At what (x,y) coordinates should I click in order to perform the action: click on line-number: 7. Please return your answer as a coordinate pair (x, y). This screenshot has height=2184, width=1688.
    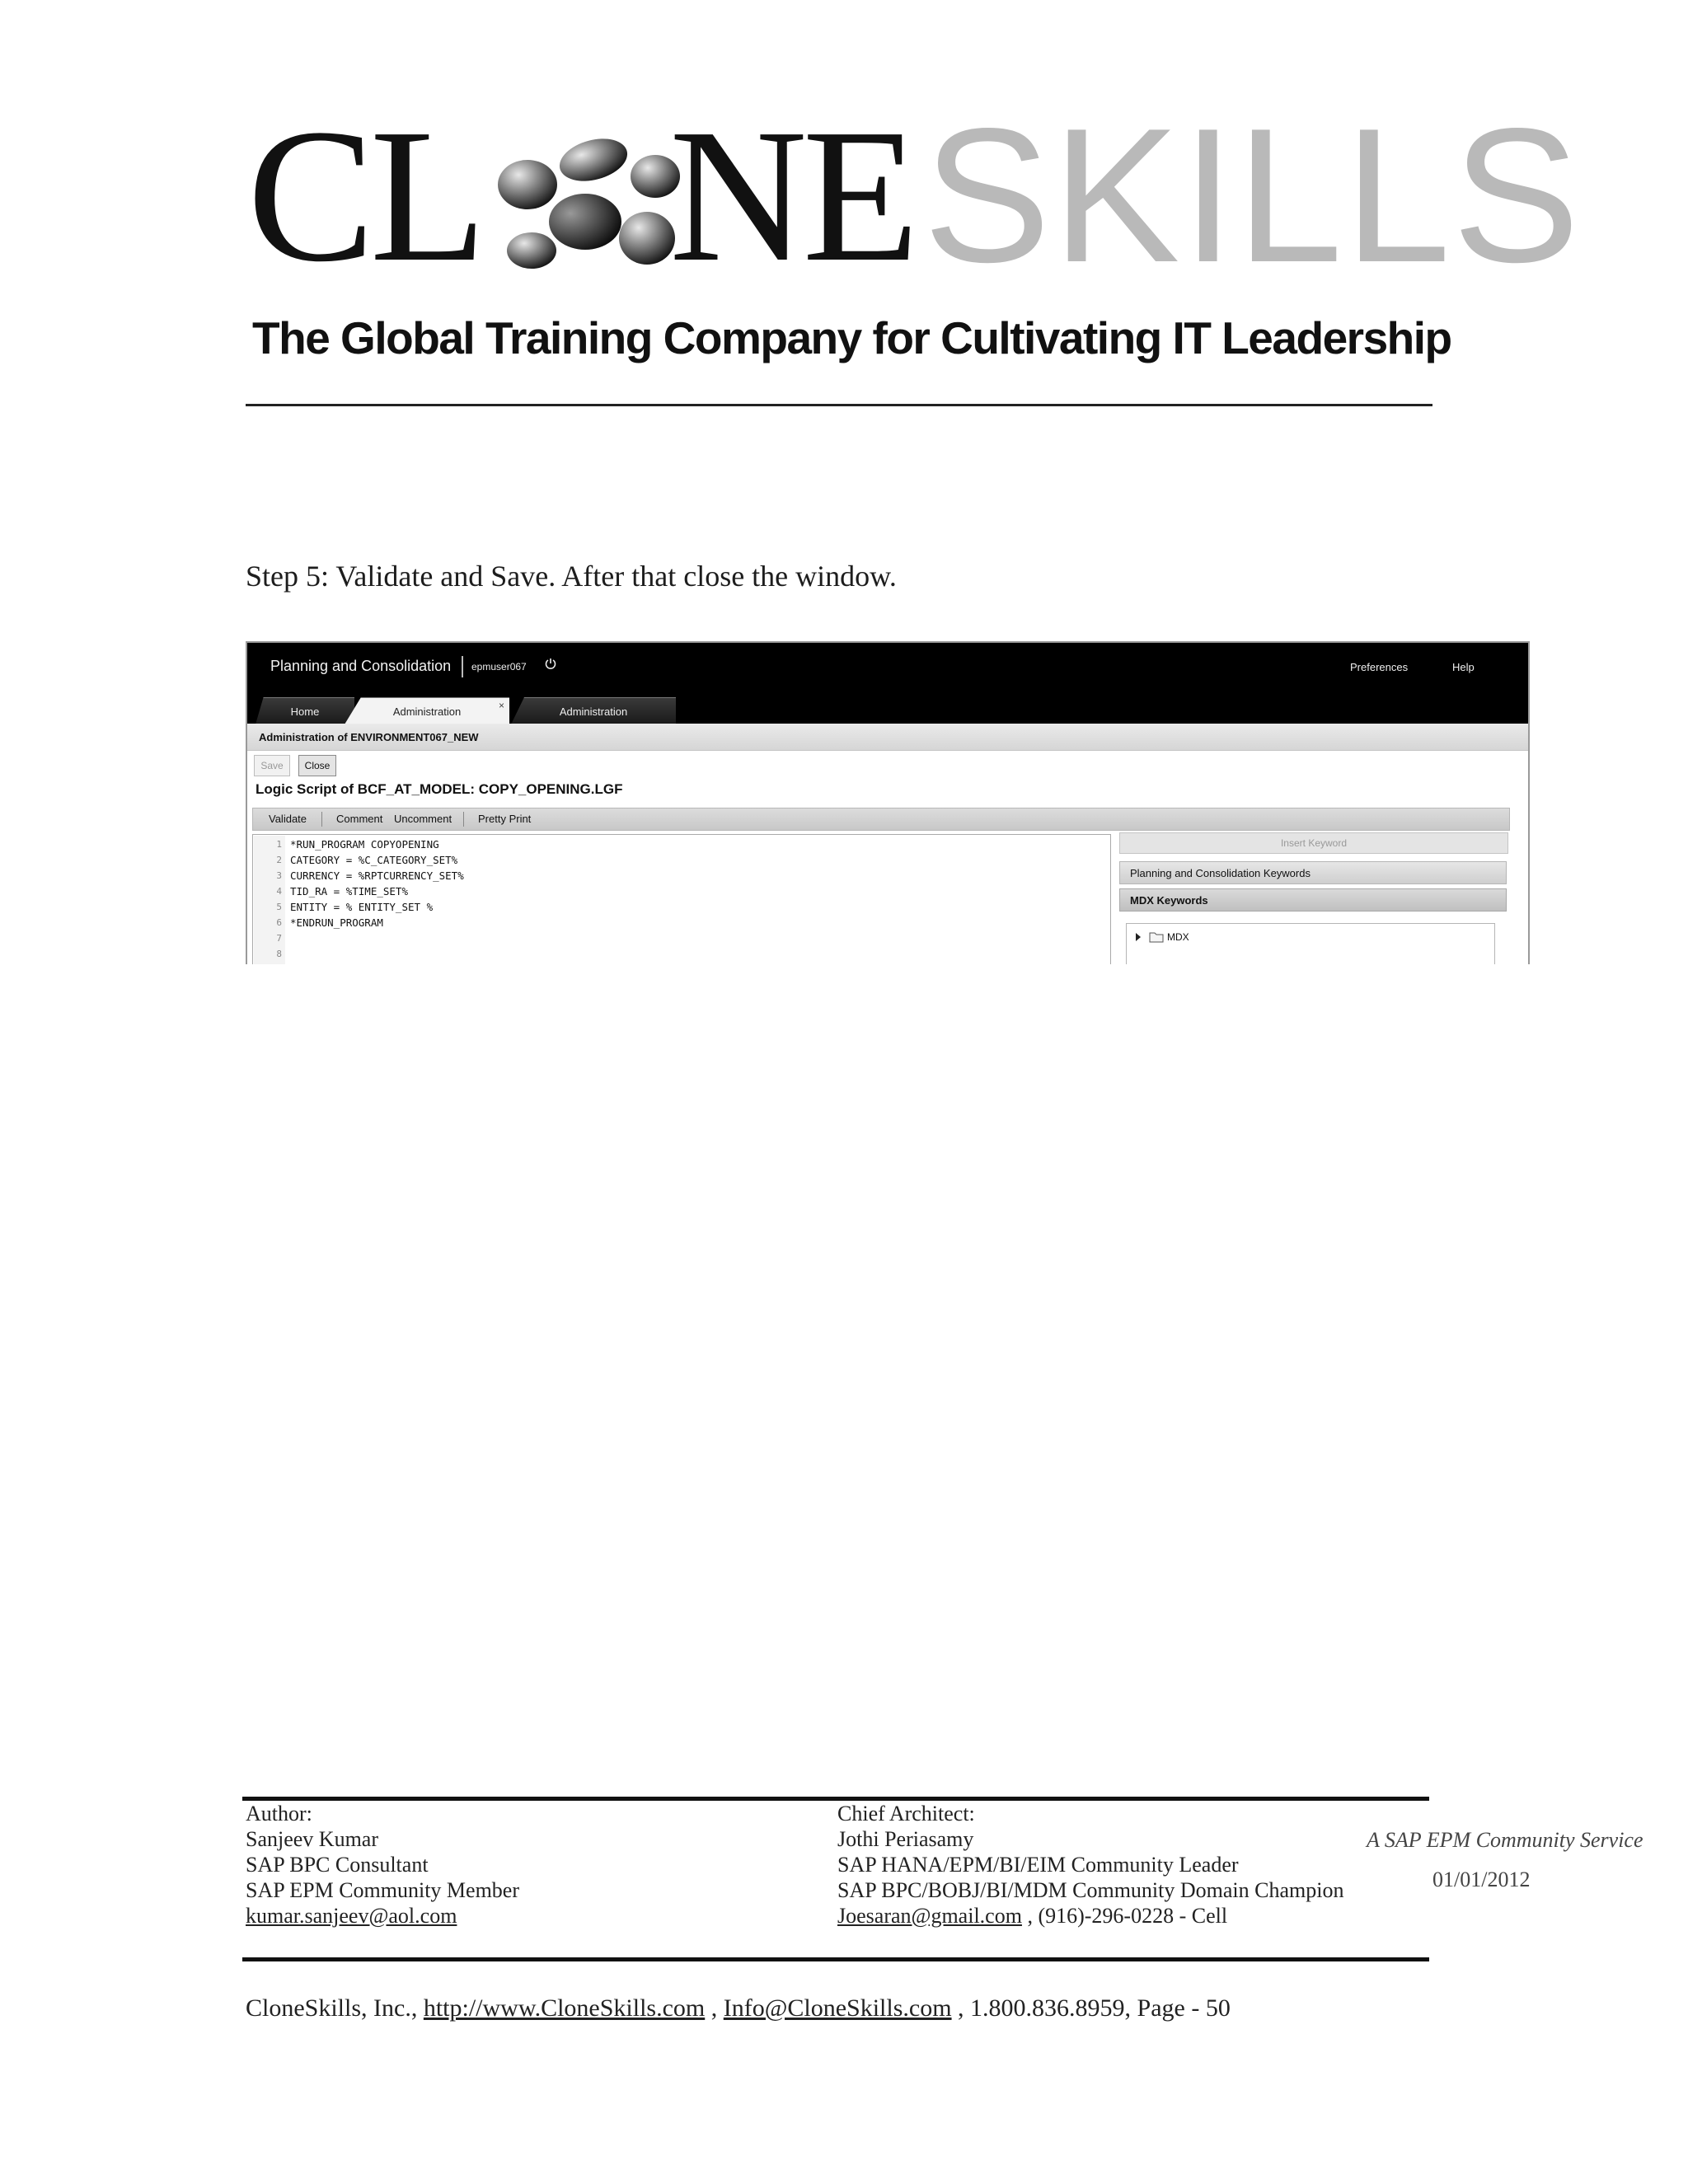
    Looking at the image, I should click on (279, 938).